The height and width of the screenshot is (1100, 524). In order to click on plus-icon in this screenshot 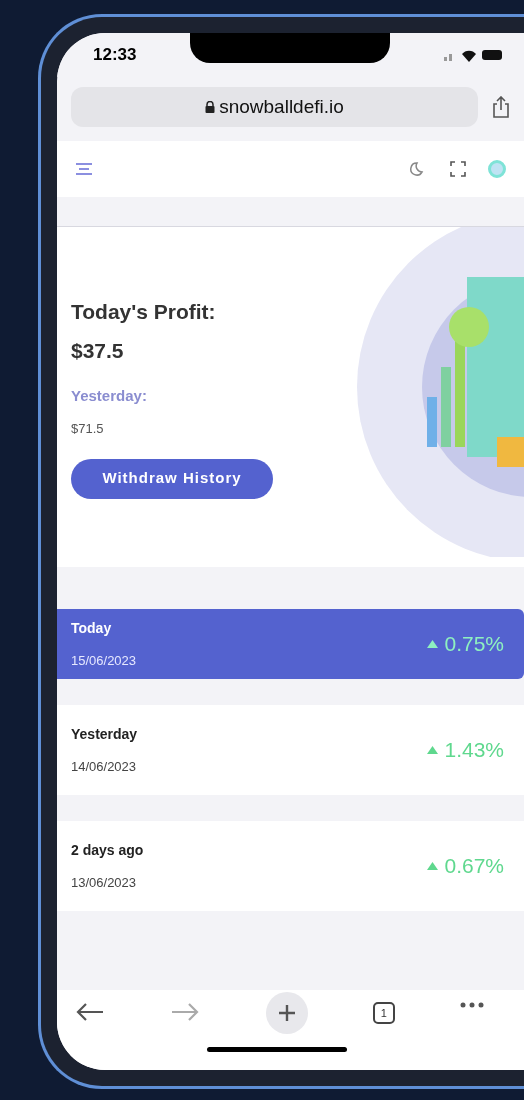, I will do `click(286, 1013)`.